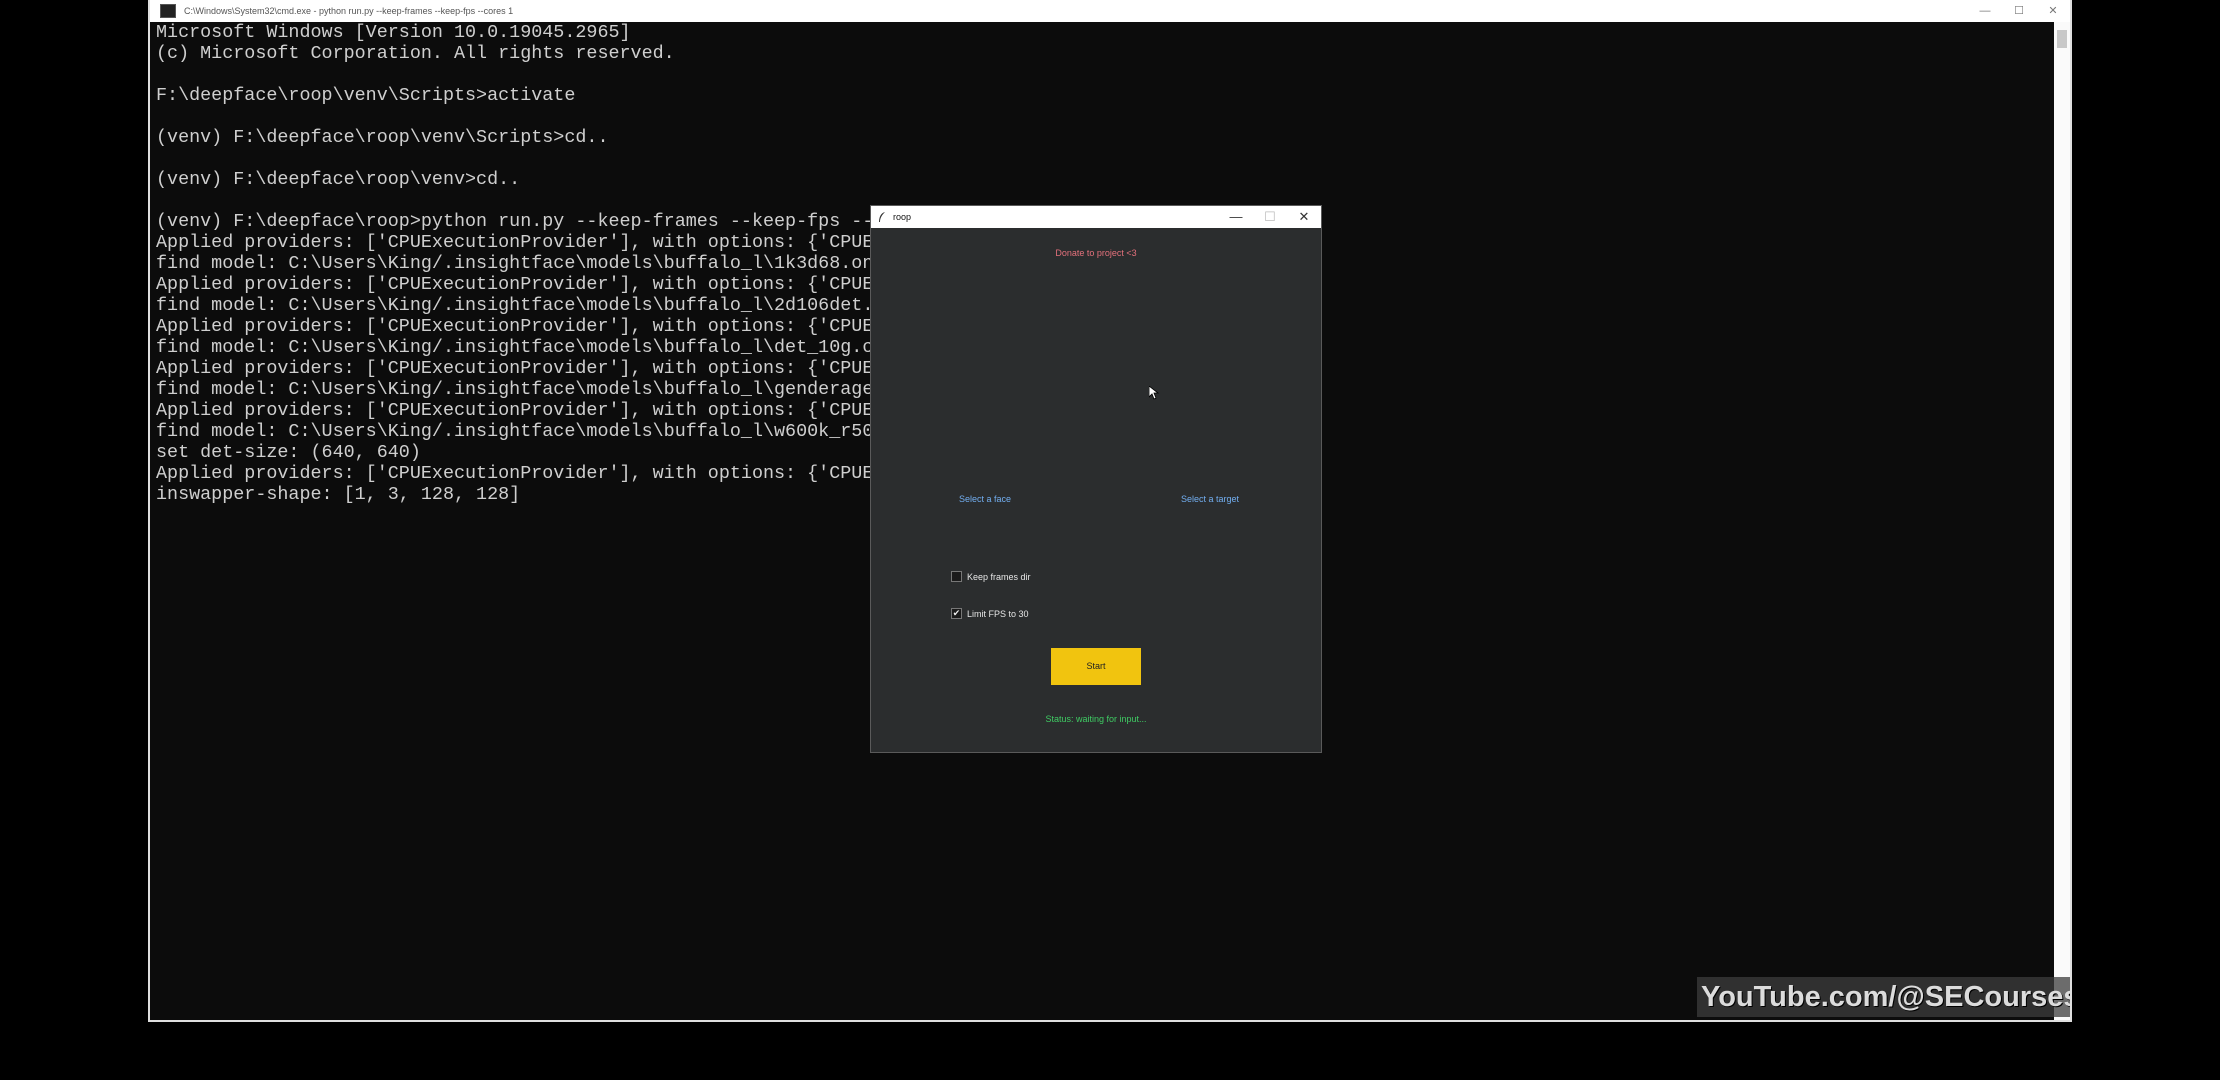 This screenshot has height=1080, width=2220. I want to click on feather-icon, so click(882, 217).